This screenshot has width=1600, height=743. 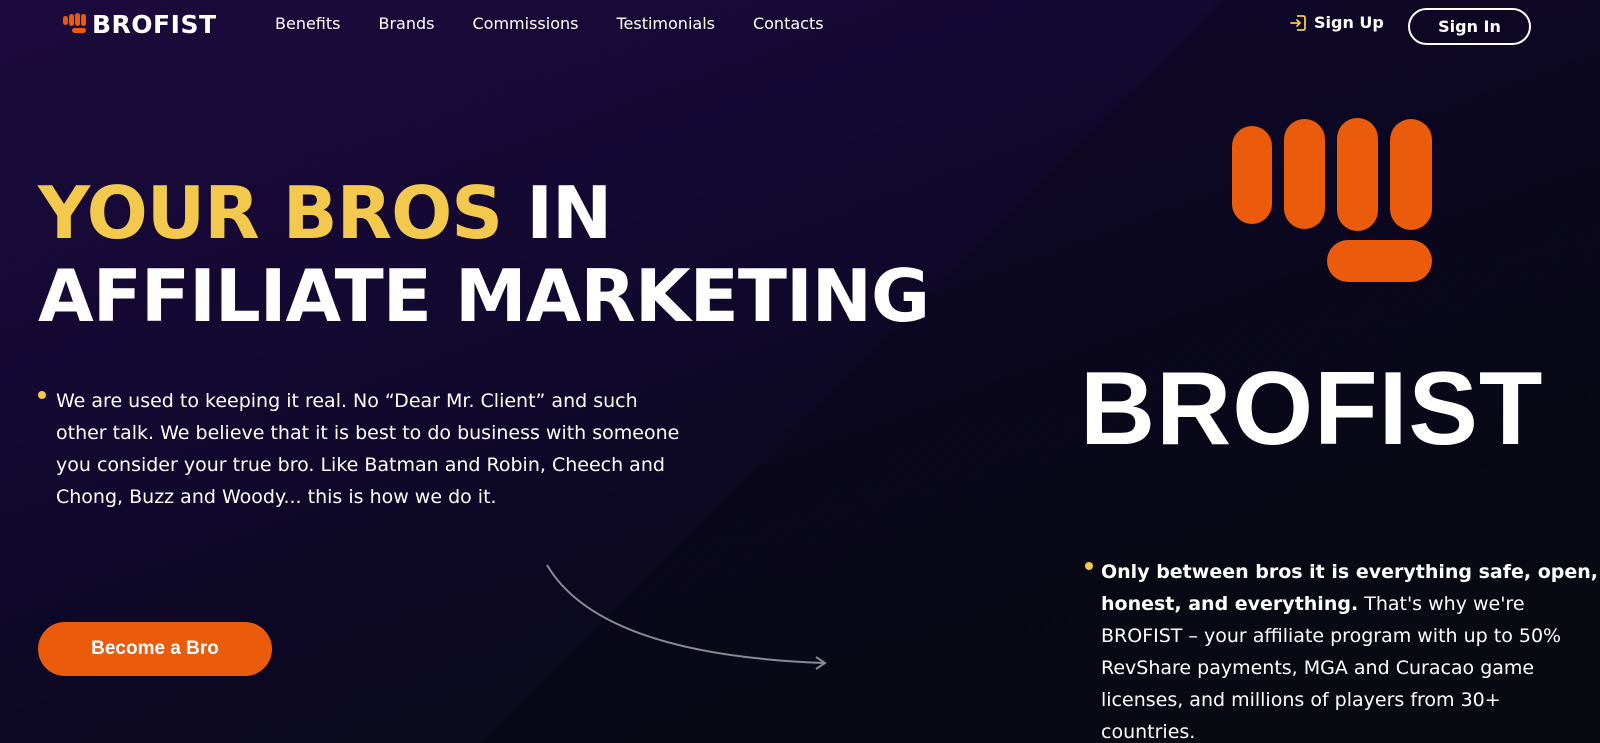 I want to click on login-arrow-icon, so click(x=1298, y=22).